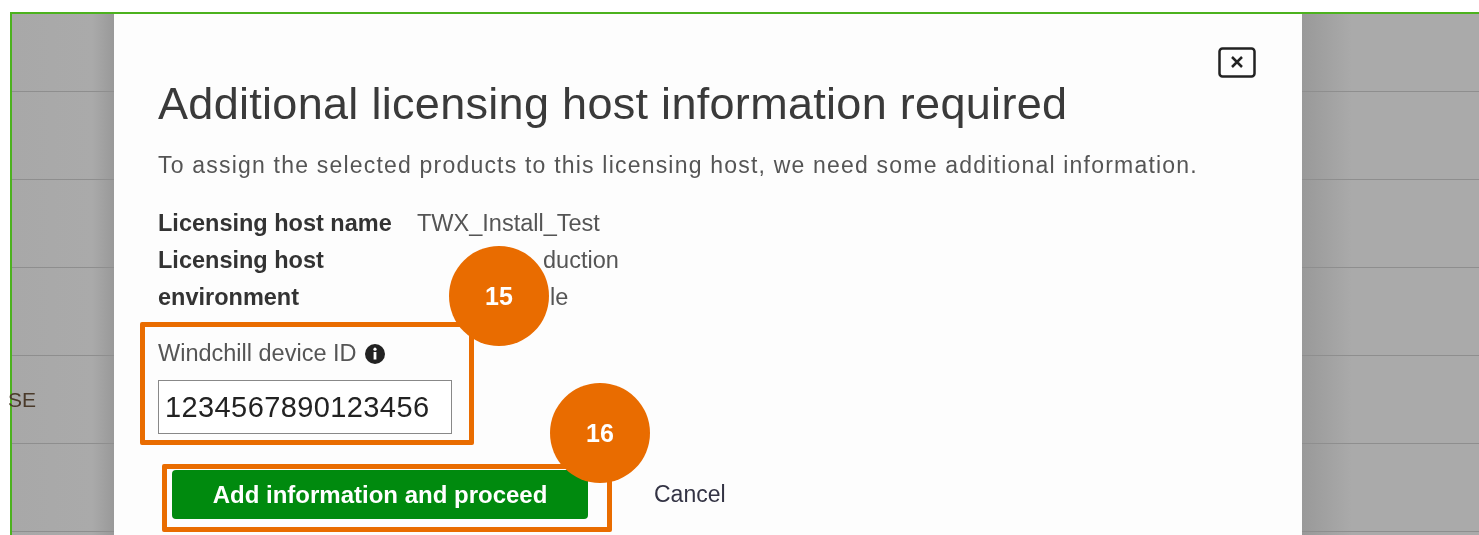  I want to click on detail-label: Licensing host environment, so click(241, 279).